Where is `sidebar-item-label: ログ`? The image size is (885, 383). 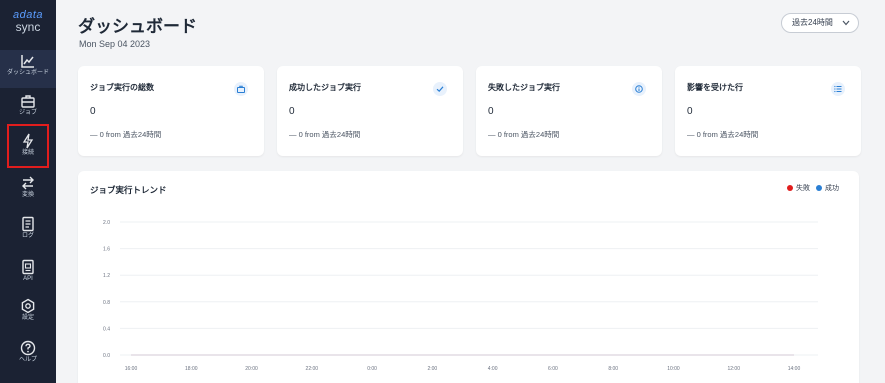
sidebar-item-label: ログ is located at coordinates (27, 236).